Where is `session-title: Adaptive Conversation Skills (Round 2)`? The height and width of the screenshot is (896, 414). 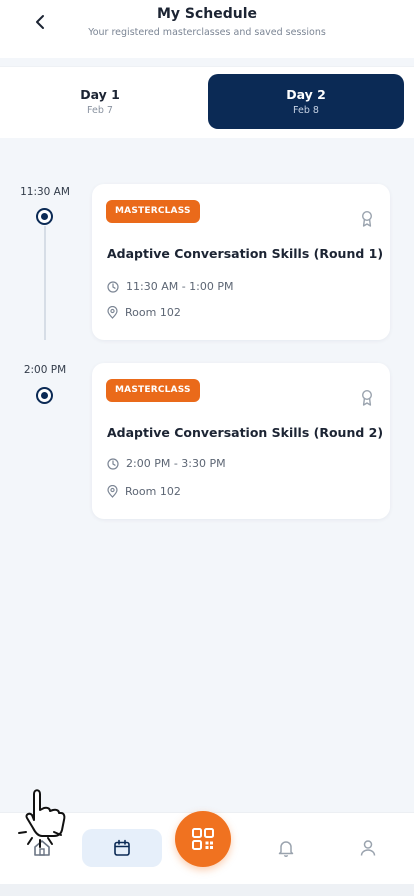 session-title: Adaptive Conversation Skills (Round 2) is located at coordinates (245, 432).